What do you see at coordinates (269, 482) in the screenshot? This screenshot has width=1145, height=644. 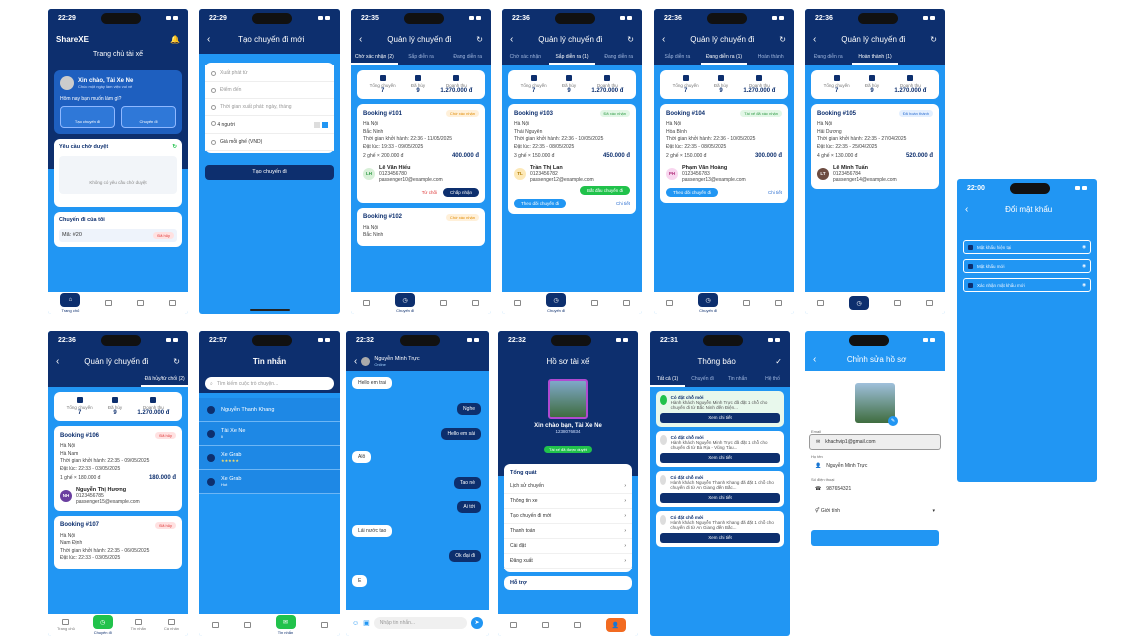 I see `conversation-item: Xe Grab Hot` at bounding box center [269, 482].